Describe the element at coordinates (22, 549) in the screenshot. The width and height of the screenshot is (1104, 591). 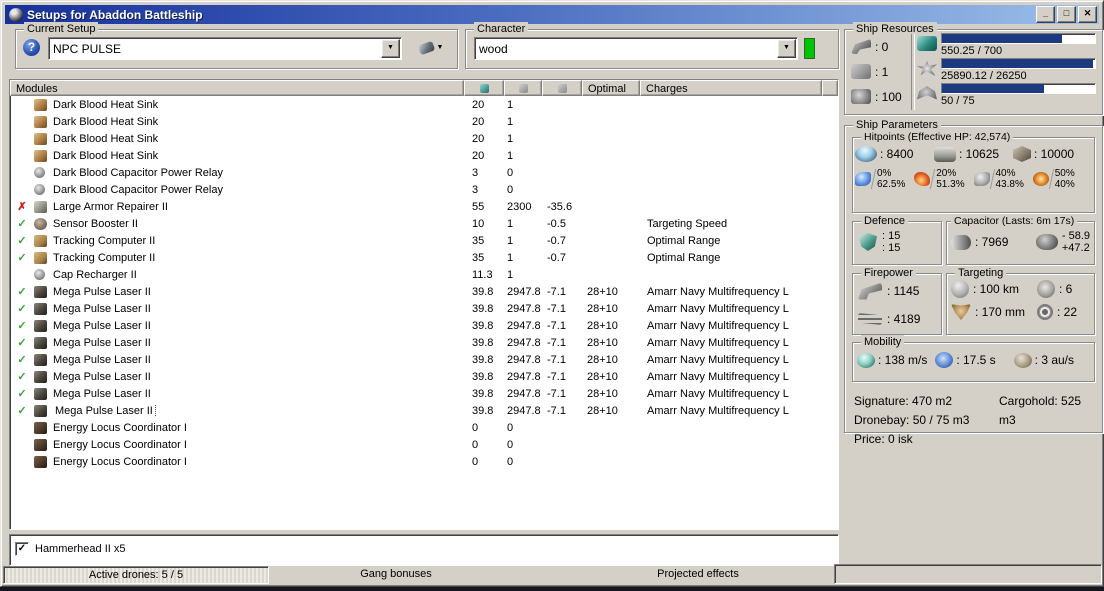
I see `drone-checkbox: ✓` at that location.